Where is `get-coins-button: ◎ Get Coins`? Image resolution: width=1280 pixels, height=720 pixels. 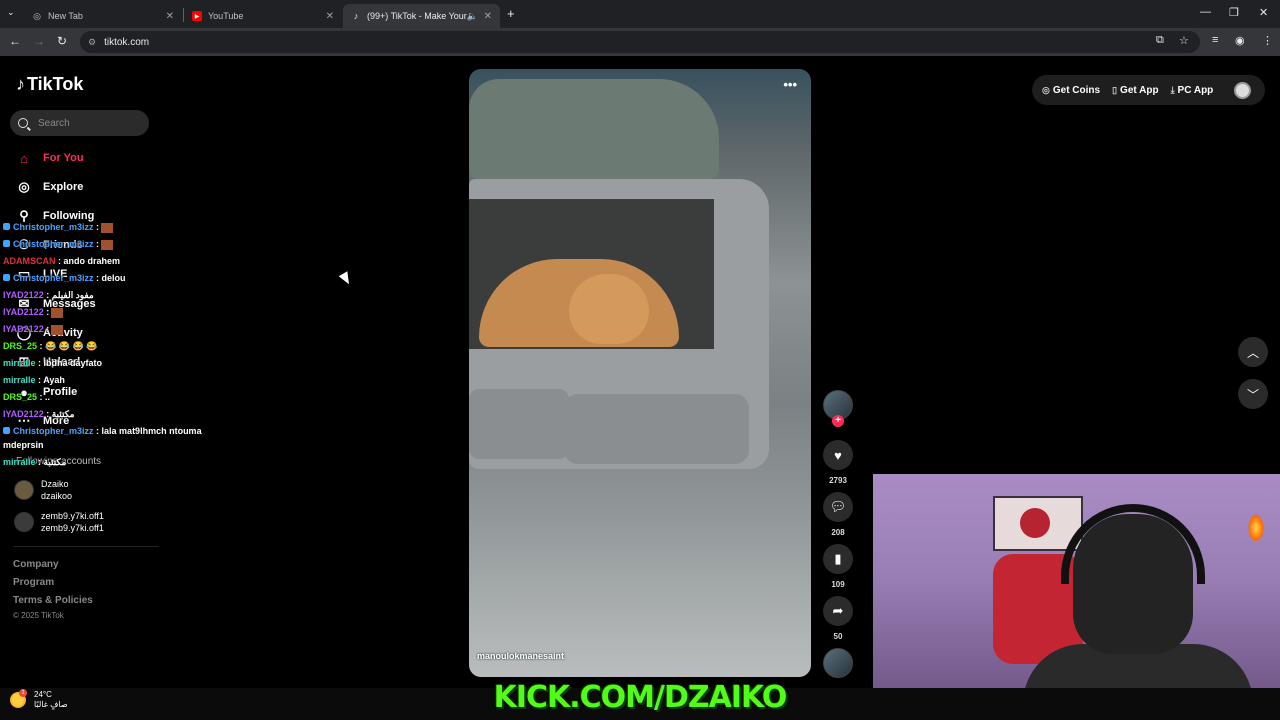 get-coins-button: ◎ Get Coins is located at coordinates (1071, 90).